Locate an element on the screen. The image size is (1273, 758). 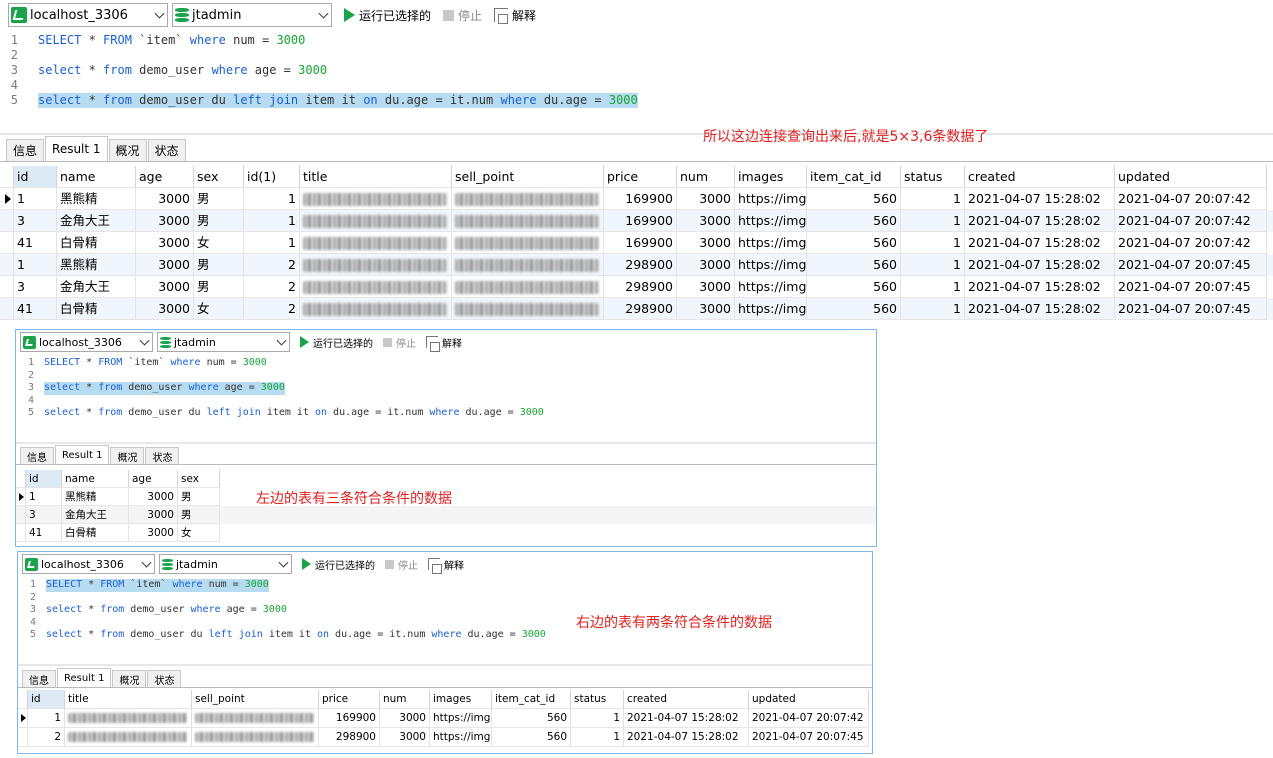
table-cell: 169900 is located at coordinates (640, 243).